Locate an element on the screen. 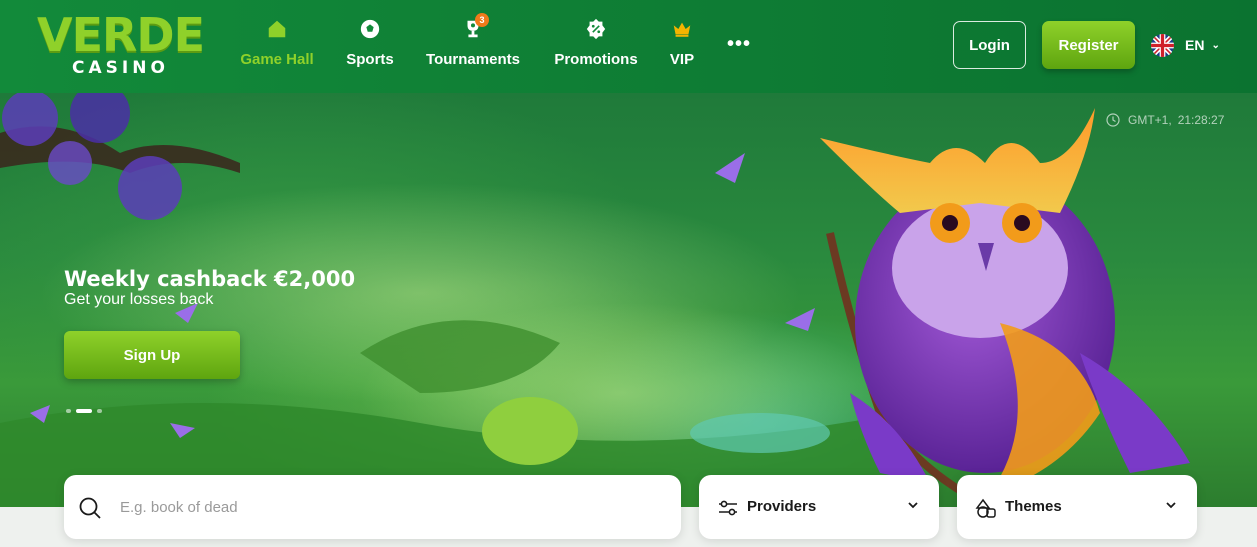  soccer-ball-icon is located at coordinates (370, 29).